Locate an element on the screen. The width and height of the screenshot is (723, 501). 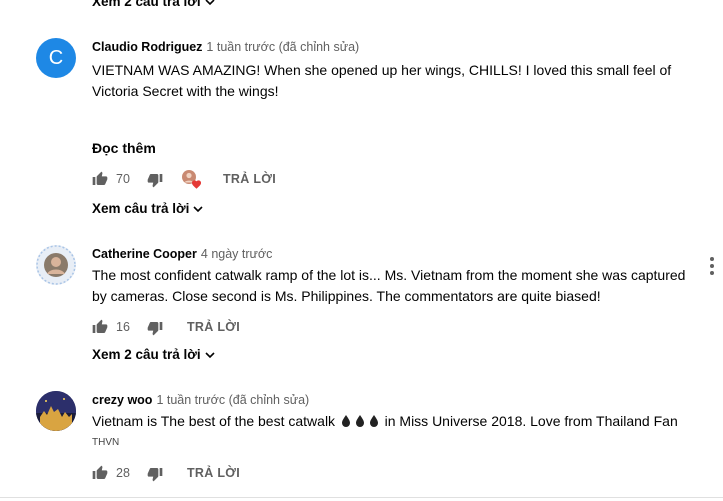
view-replies-toggle-top: Xem 2 câu trả lời is located at coordinates (154, 4).